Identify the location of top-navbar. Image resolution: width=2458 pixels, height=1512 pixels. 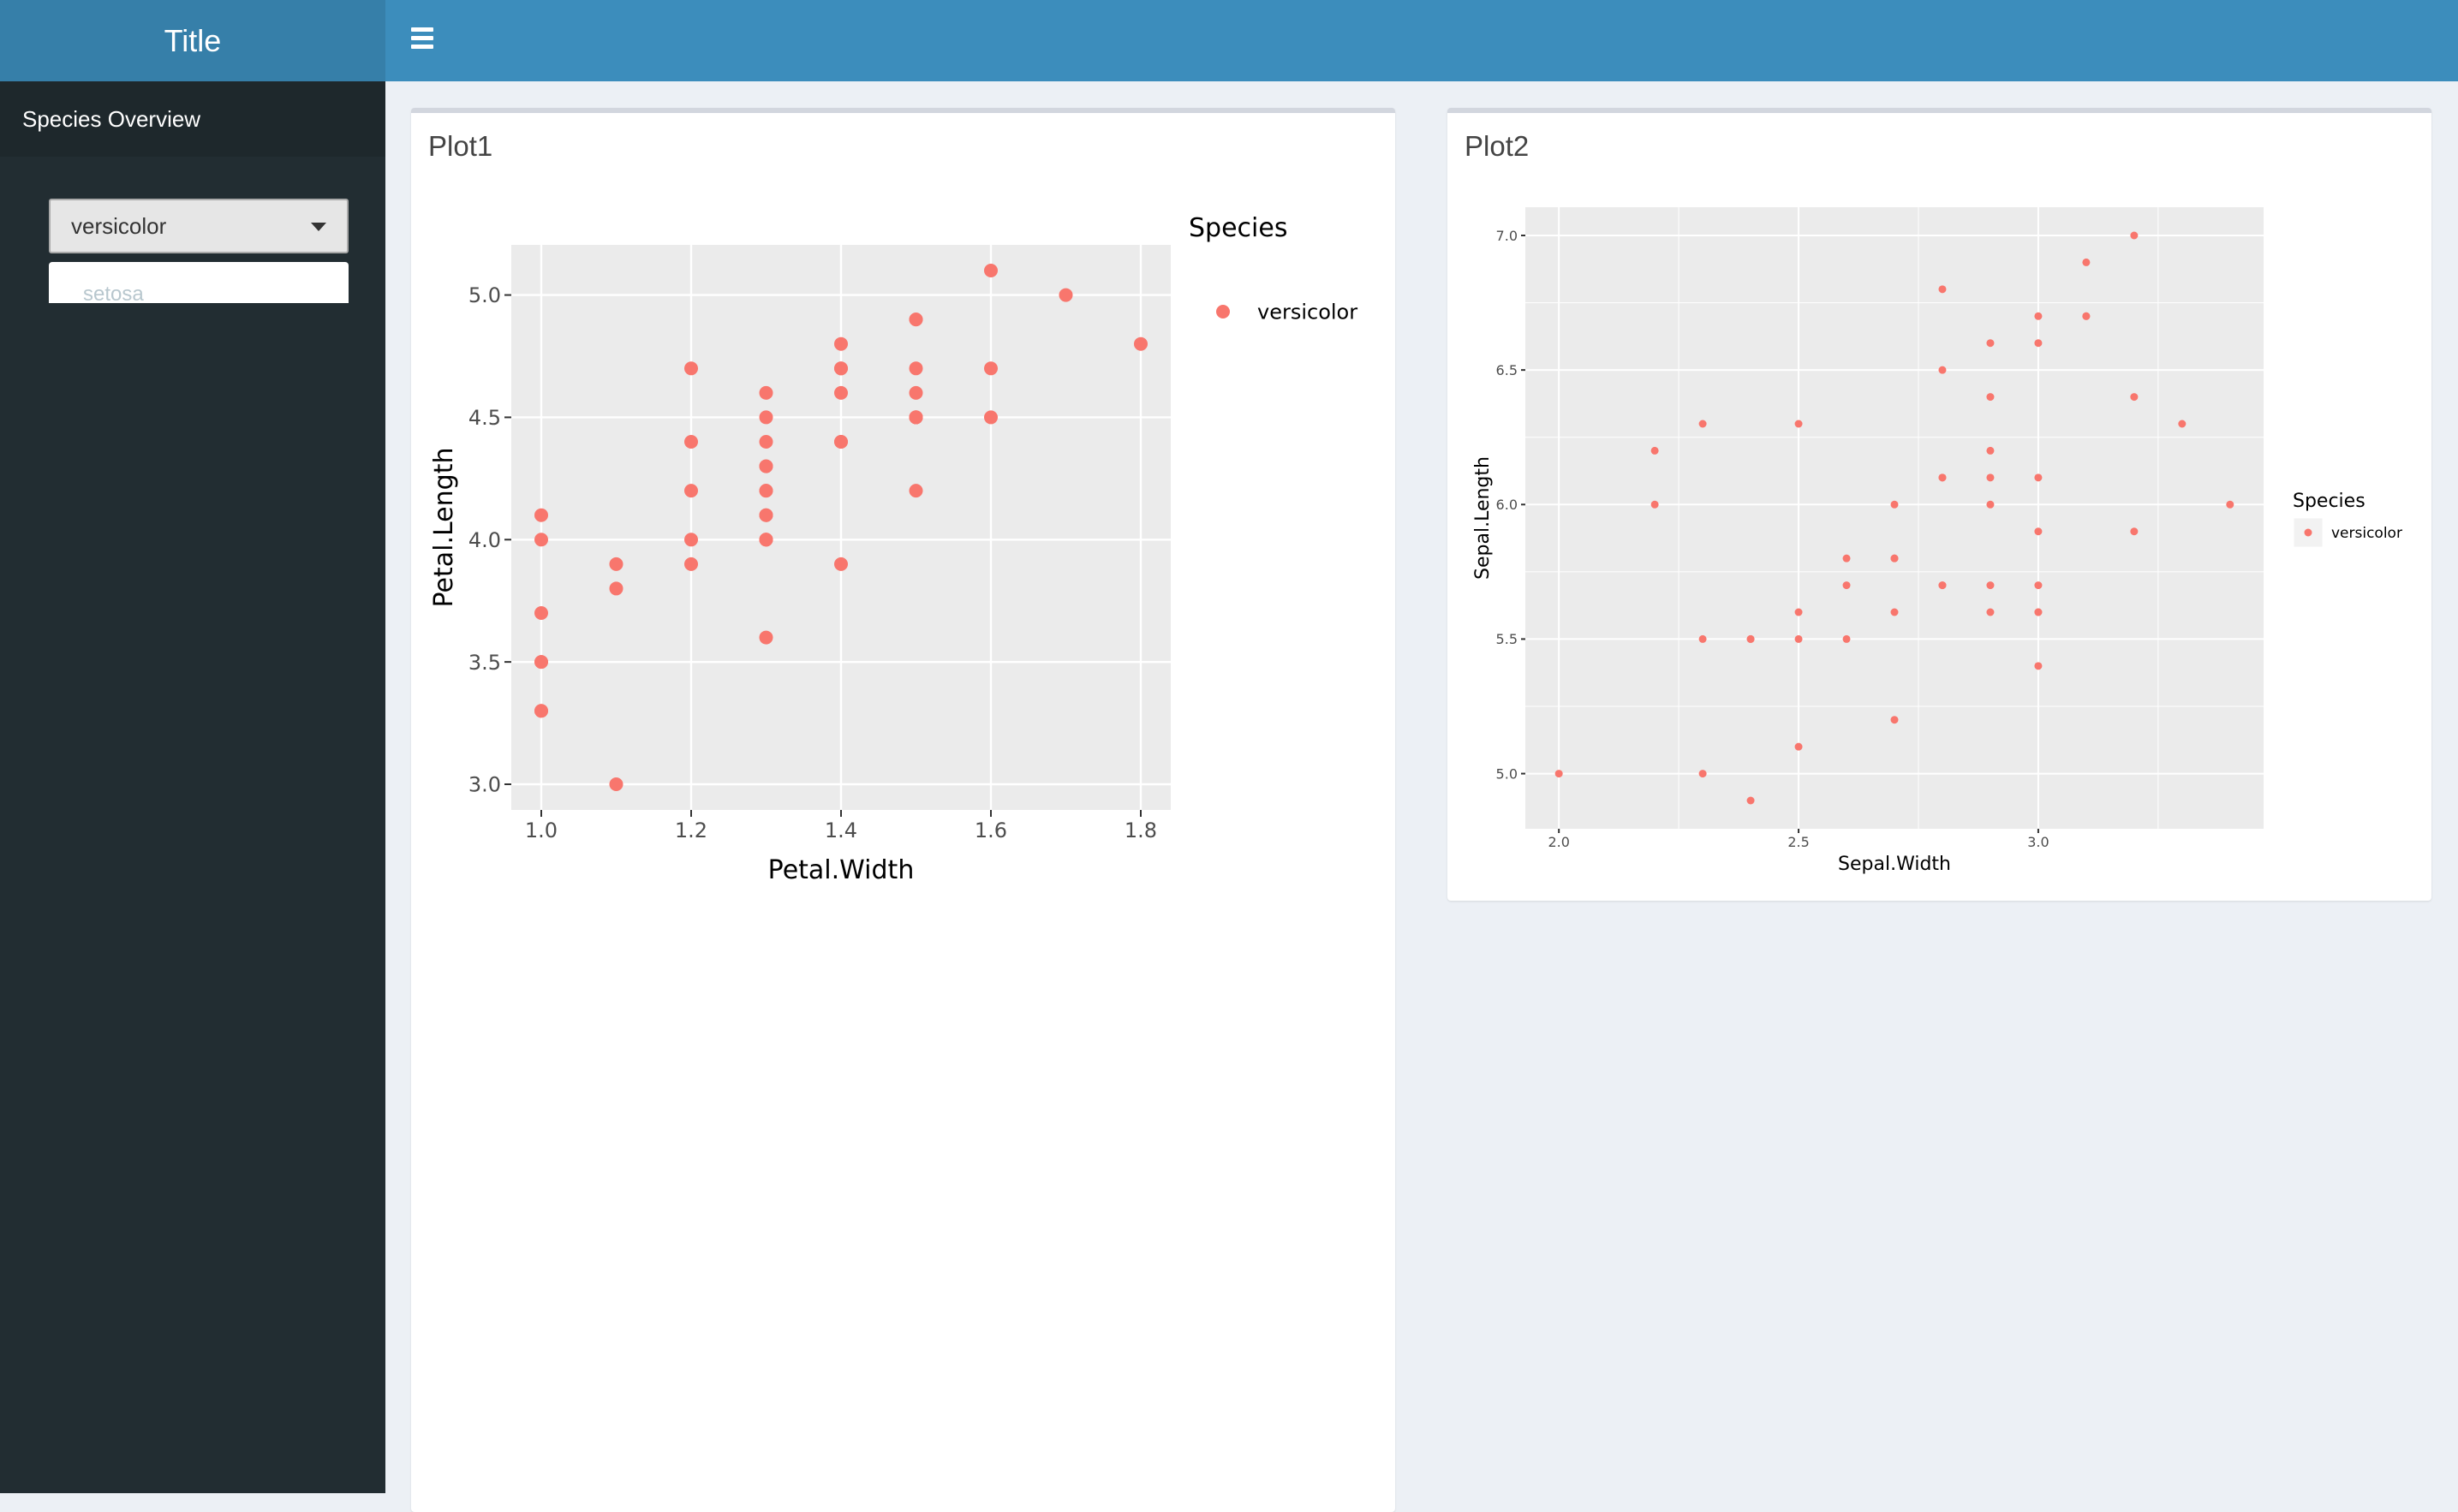
(1422, 40).